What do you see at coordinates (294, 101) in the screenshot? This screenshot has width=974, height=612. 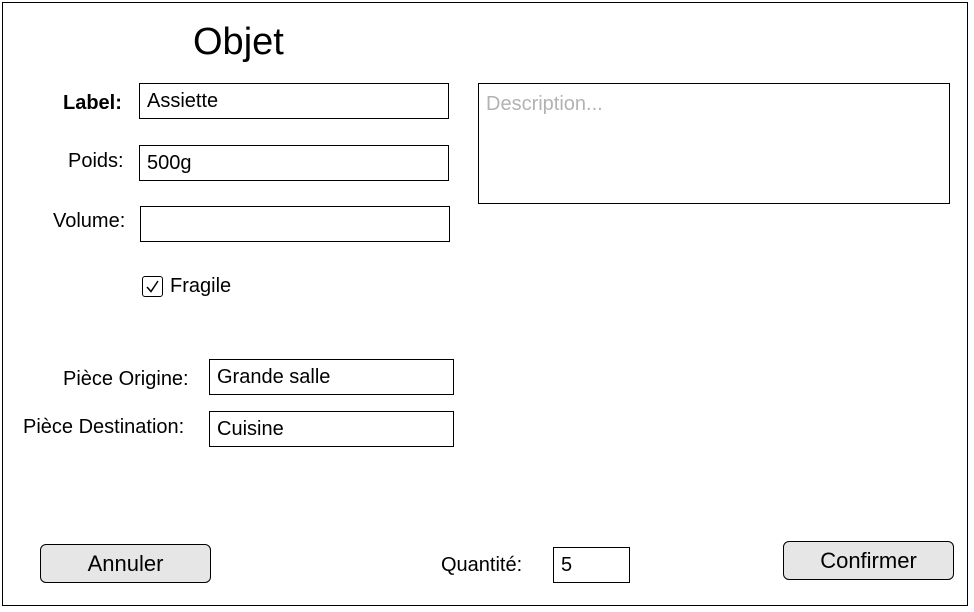 I see `label-input` at bounding box center [294, 101].